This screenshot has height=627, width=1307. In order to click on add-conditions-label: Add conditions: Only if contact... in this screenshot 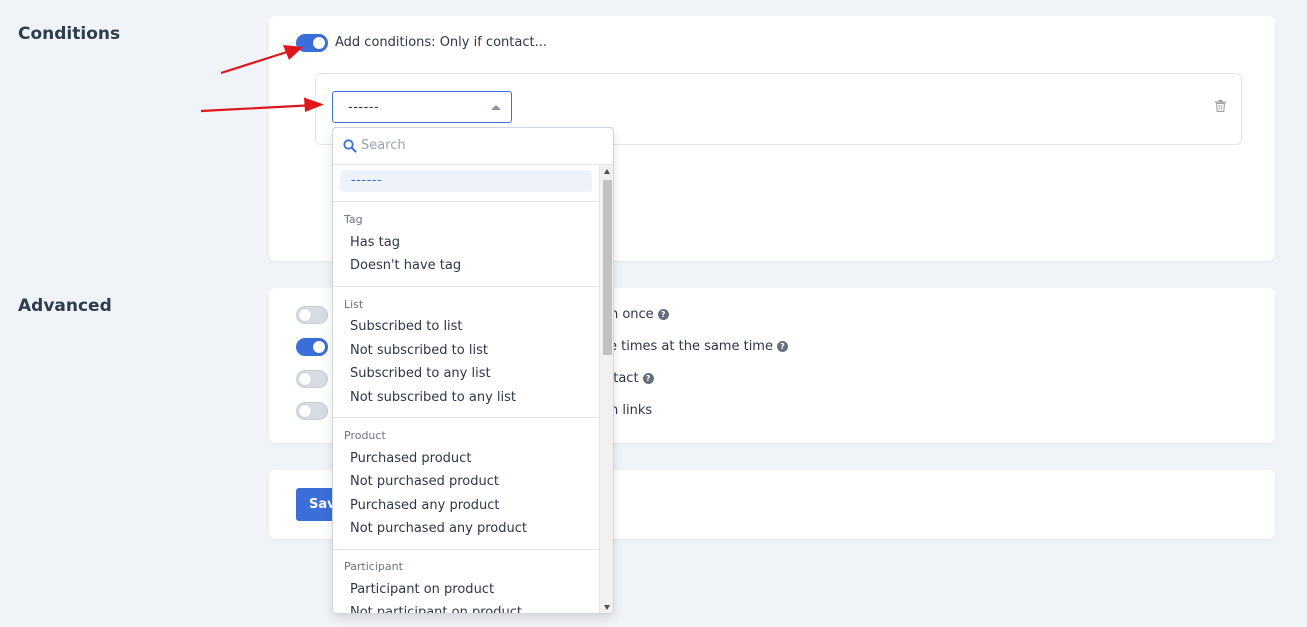, I will do `click(441, 42)`.